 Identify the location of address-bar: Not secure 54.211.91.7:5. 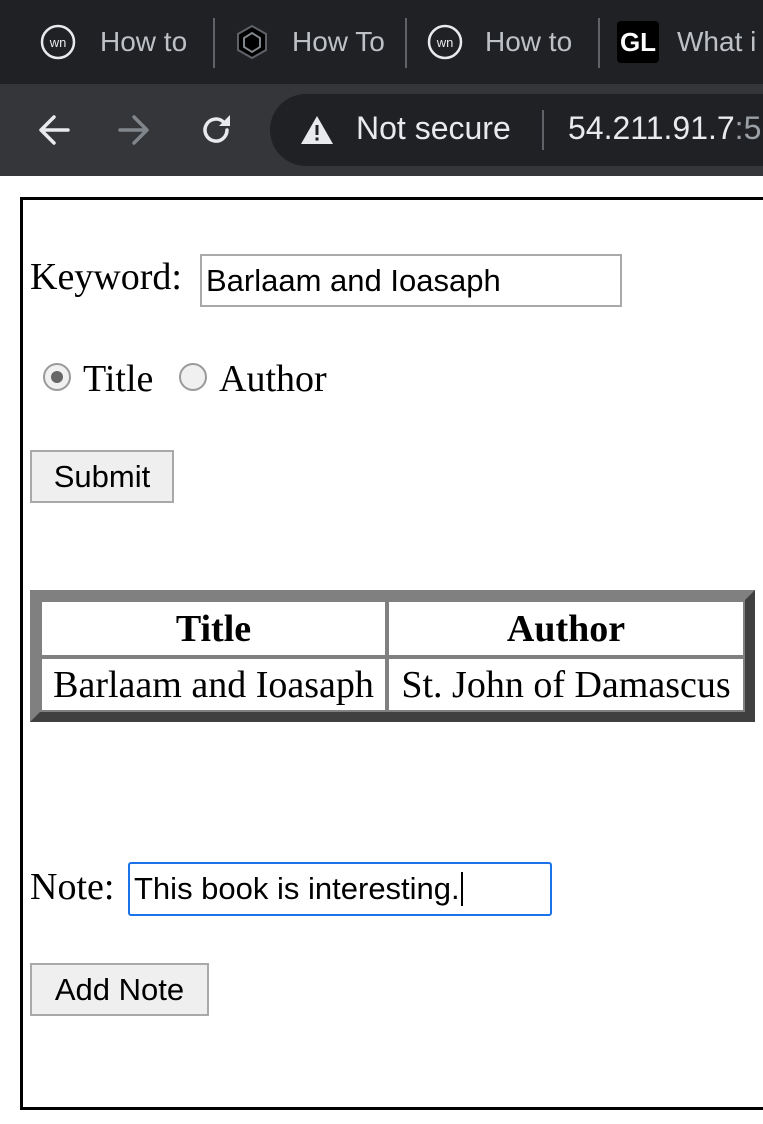
(516, 130).